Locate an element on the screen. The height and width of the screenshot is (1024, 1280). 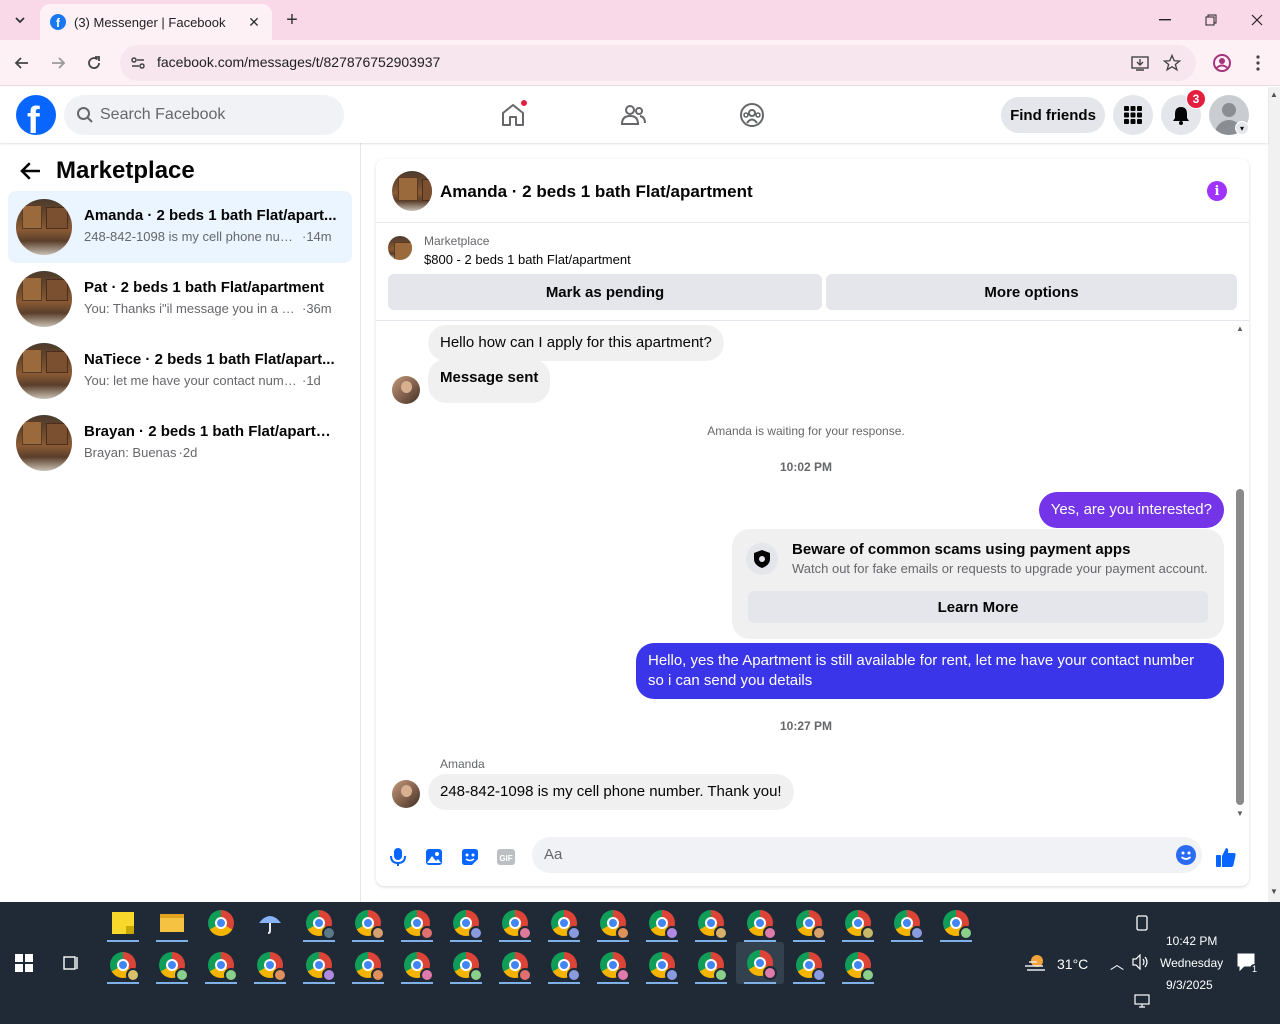
menu-button is located at coordinates (1133, 115).